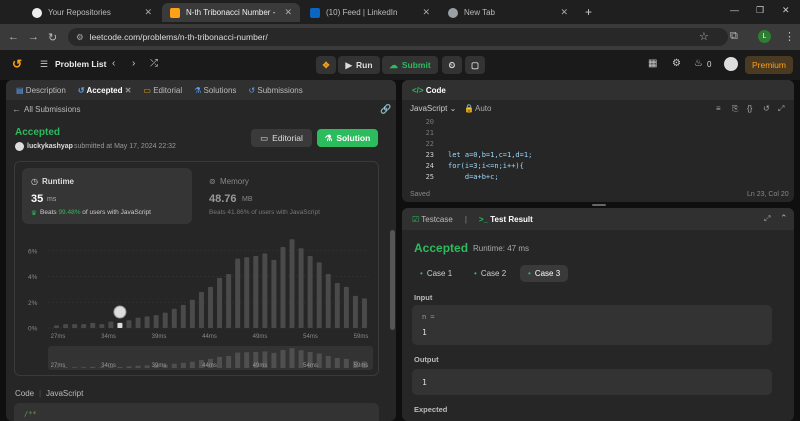 This screenshot has height=421, width=800. I want to click on tab-accepted: ↺ Accepted ✕, so click(105, 90).